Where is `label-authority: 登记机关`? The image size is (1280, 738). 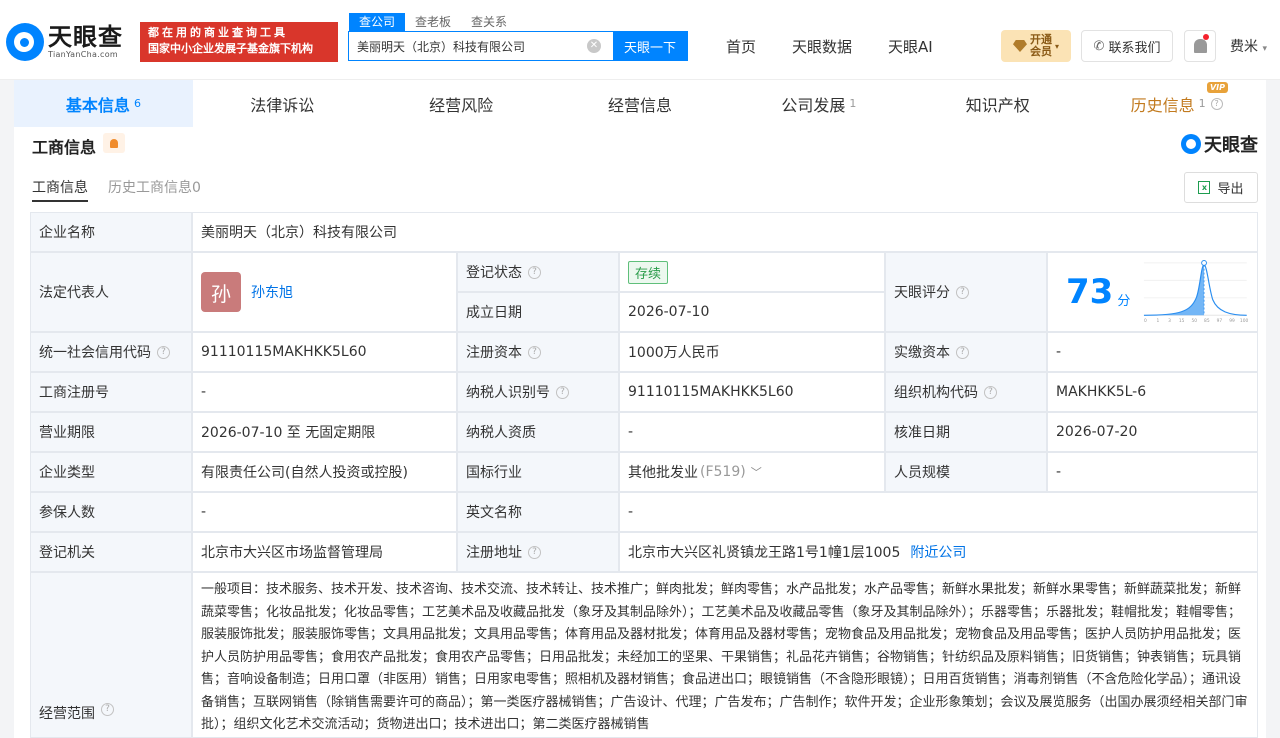 label-authority: 登记机关 is located at coordinates (111, 552).